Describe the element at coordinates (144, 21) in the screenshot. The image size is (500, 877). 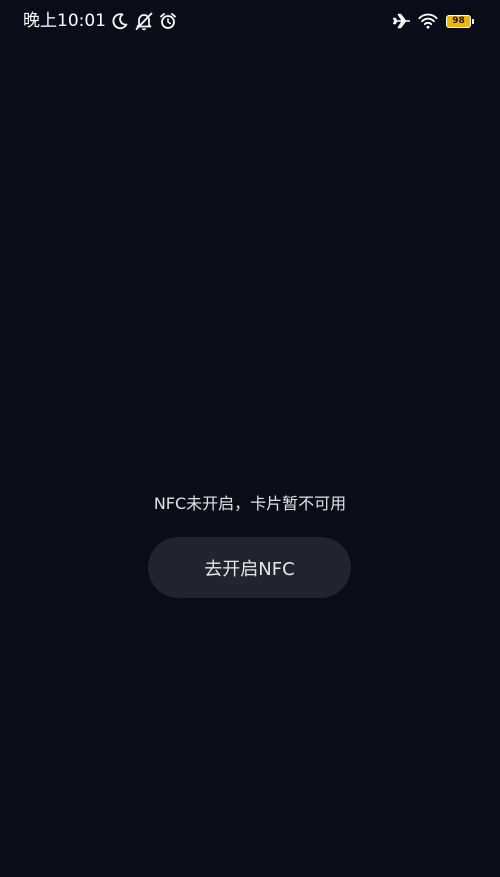
I see `mute-icon` at that location.